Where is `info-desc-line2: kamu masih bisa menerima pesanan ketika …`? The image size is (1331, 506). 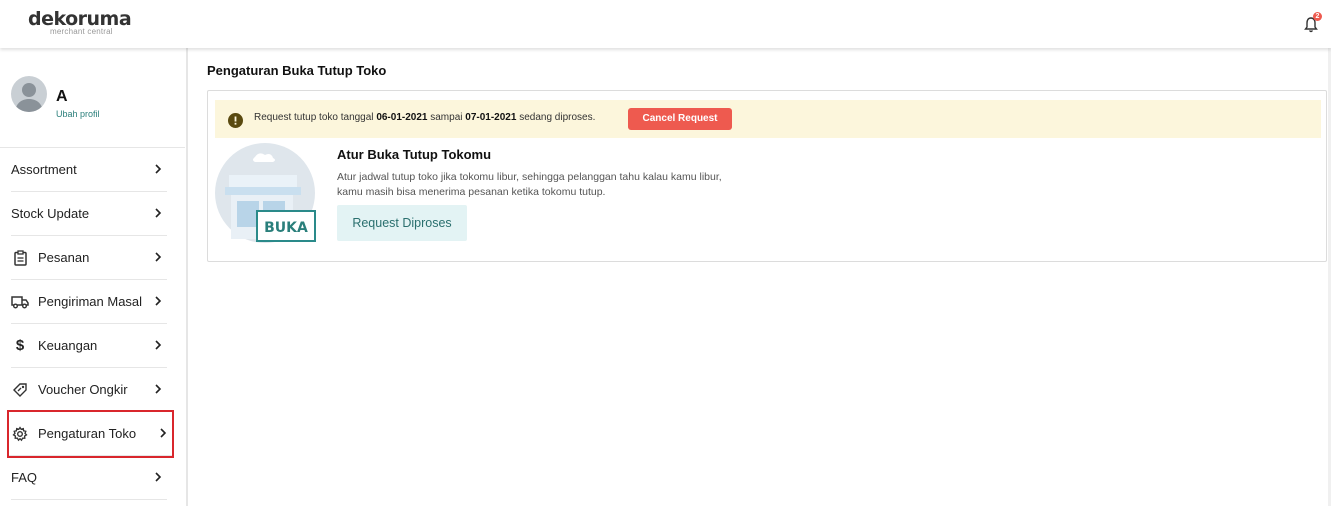
info-desc-line2: kamu masih bisa menerima pesanan ketika … is located at coordinates (471, 192).